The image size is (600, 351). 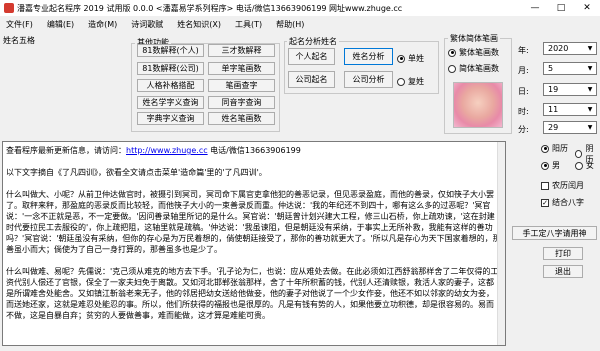 What do you see at coordinates (570, 127) in the screenshot?
I see `minute-select: 29 ▼` at bounding box center [570, 127].